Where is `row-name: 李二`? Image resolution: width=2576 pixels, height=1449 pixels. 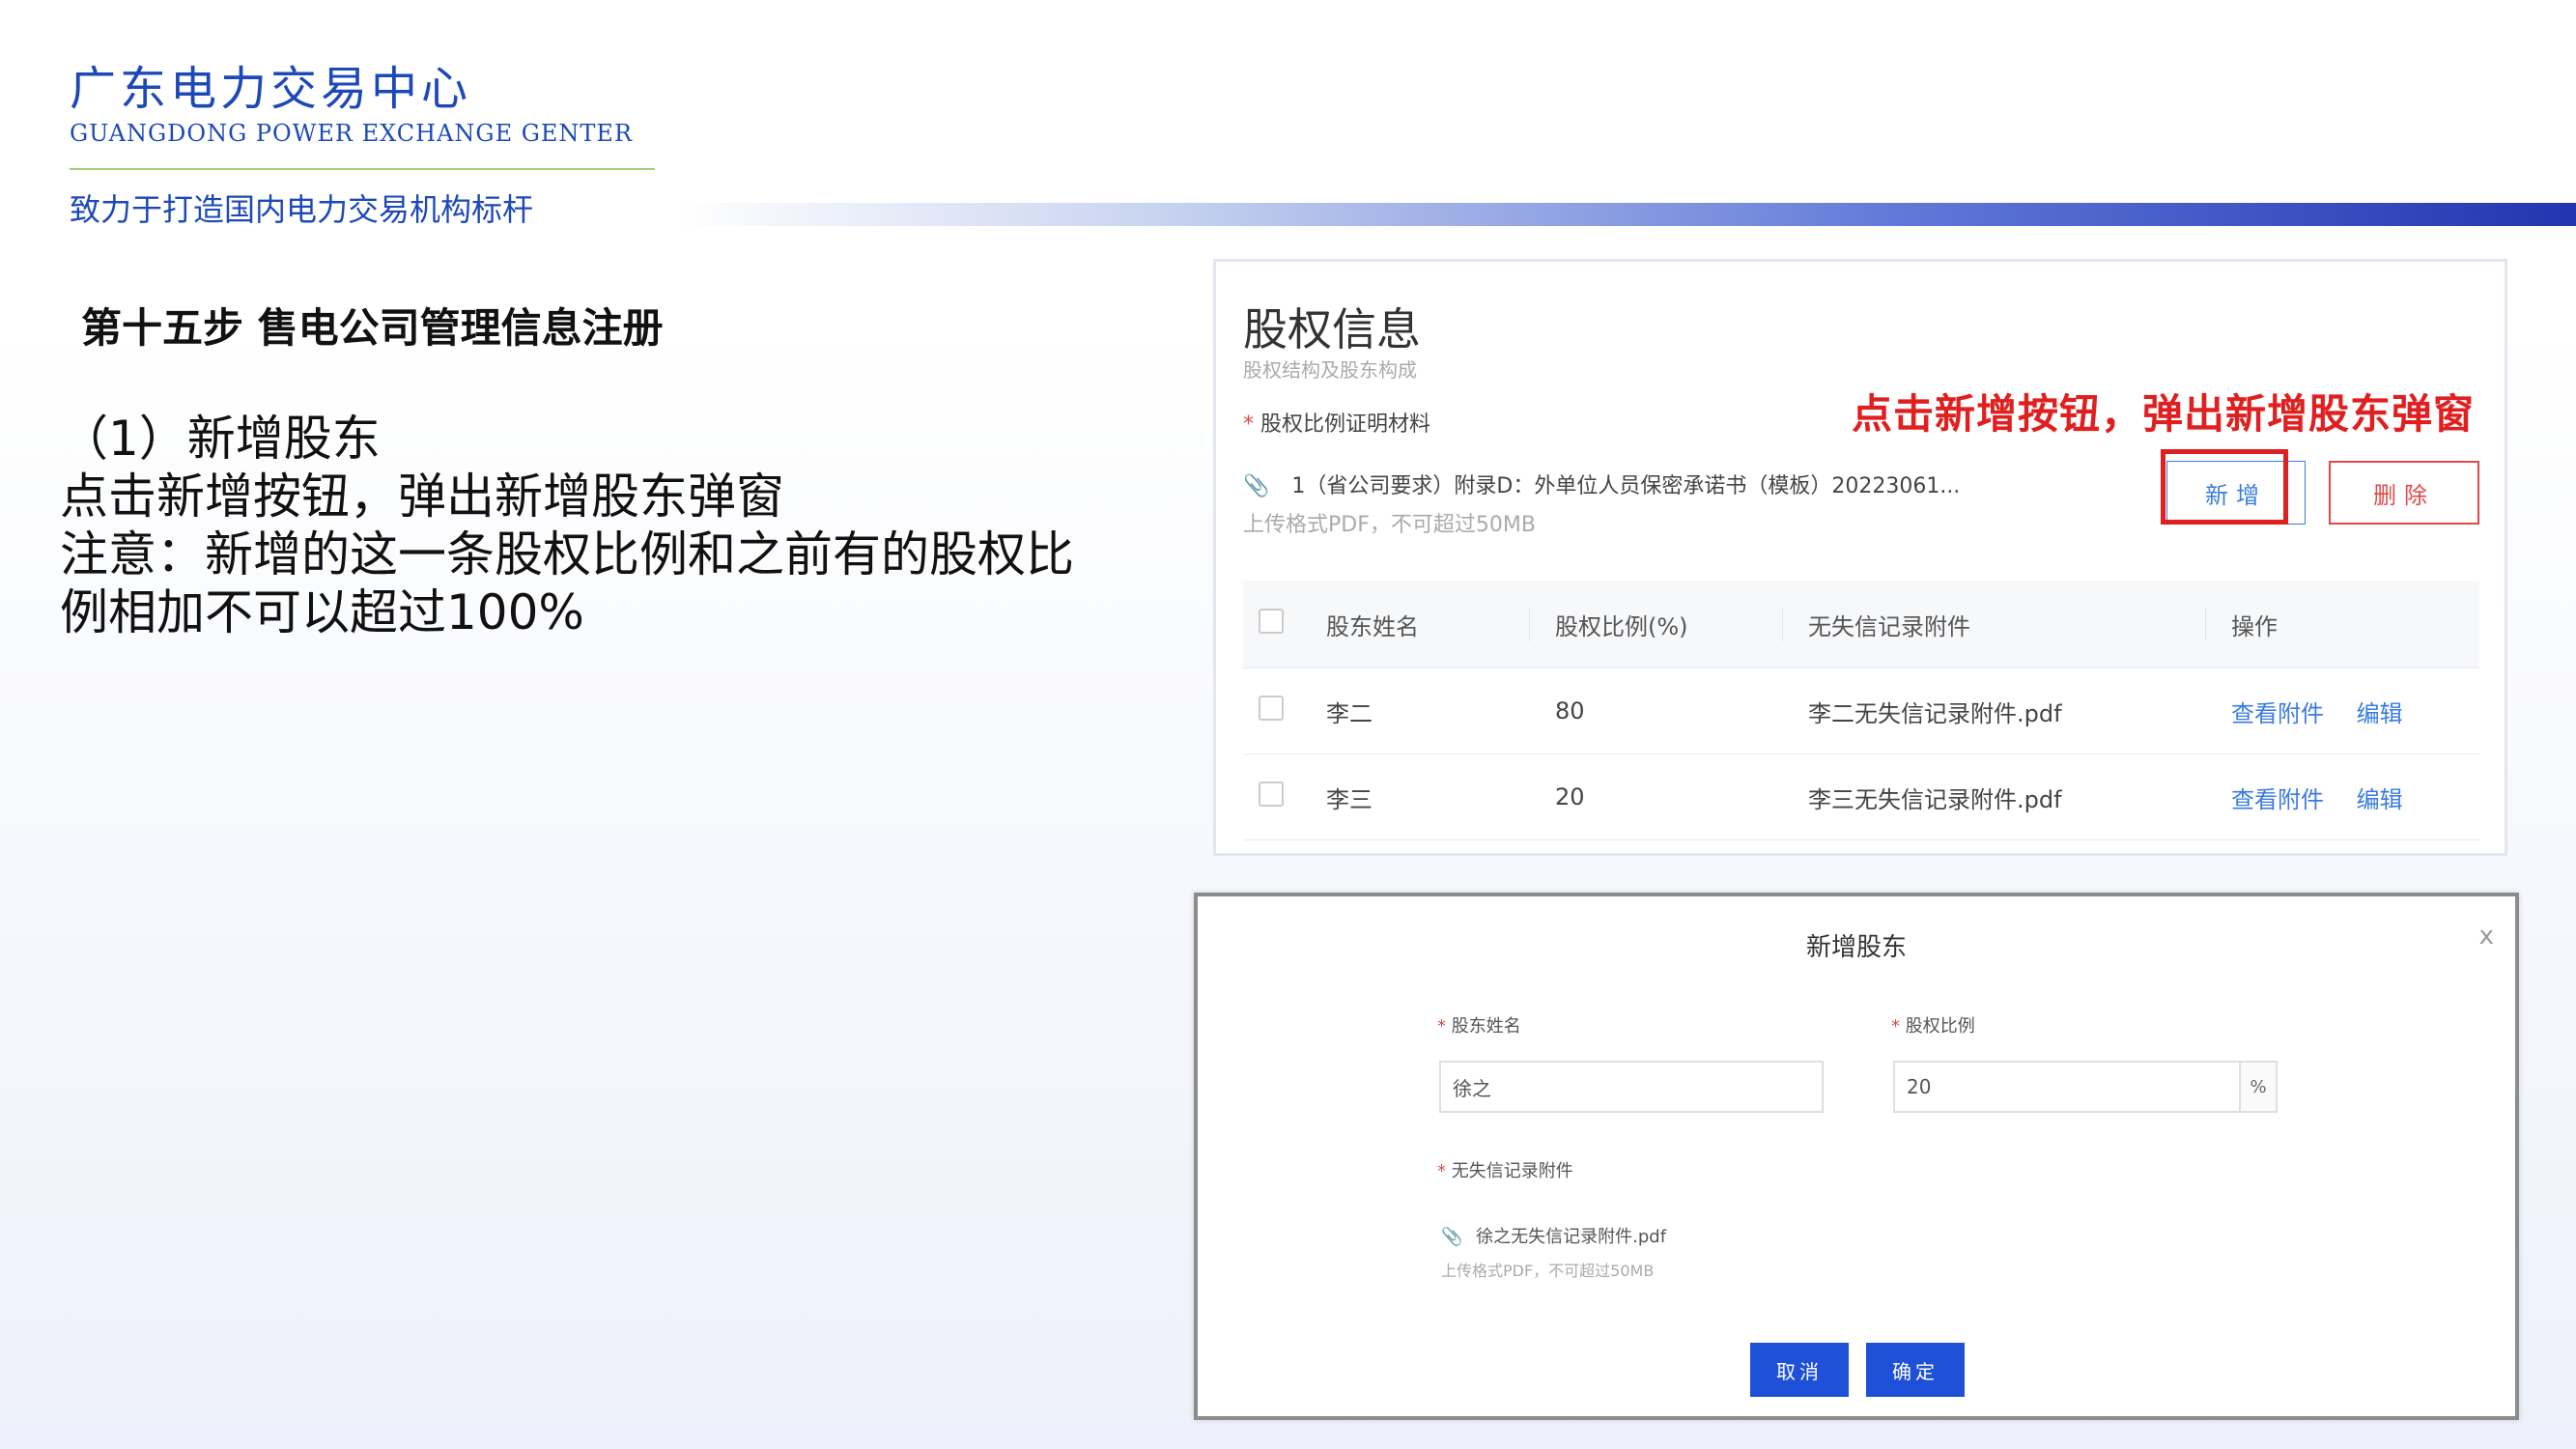 row-name: 李二 is located at coordinates (1349, 713).